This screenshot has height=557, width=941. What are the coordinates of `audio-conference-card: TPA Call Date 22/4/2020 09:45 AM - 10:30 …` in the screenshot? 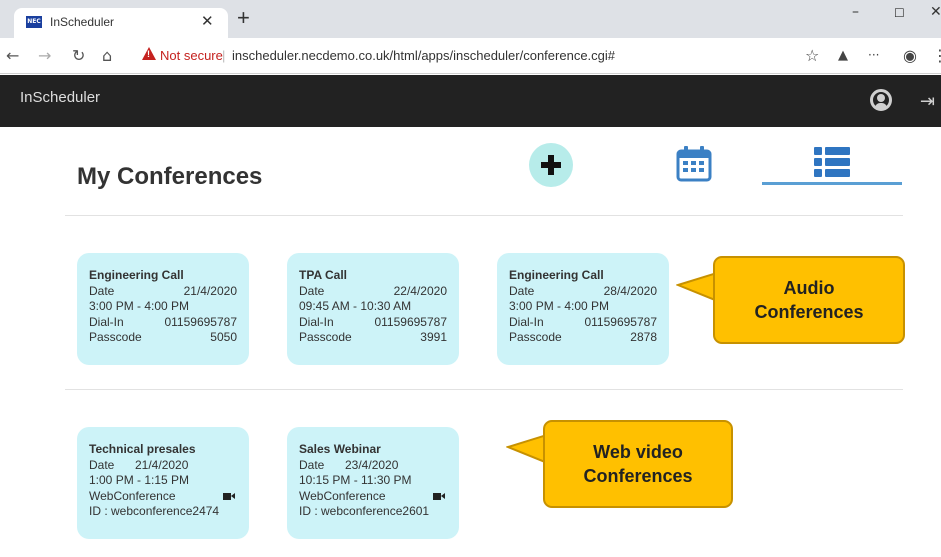 It's located at (373, 309).